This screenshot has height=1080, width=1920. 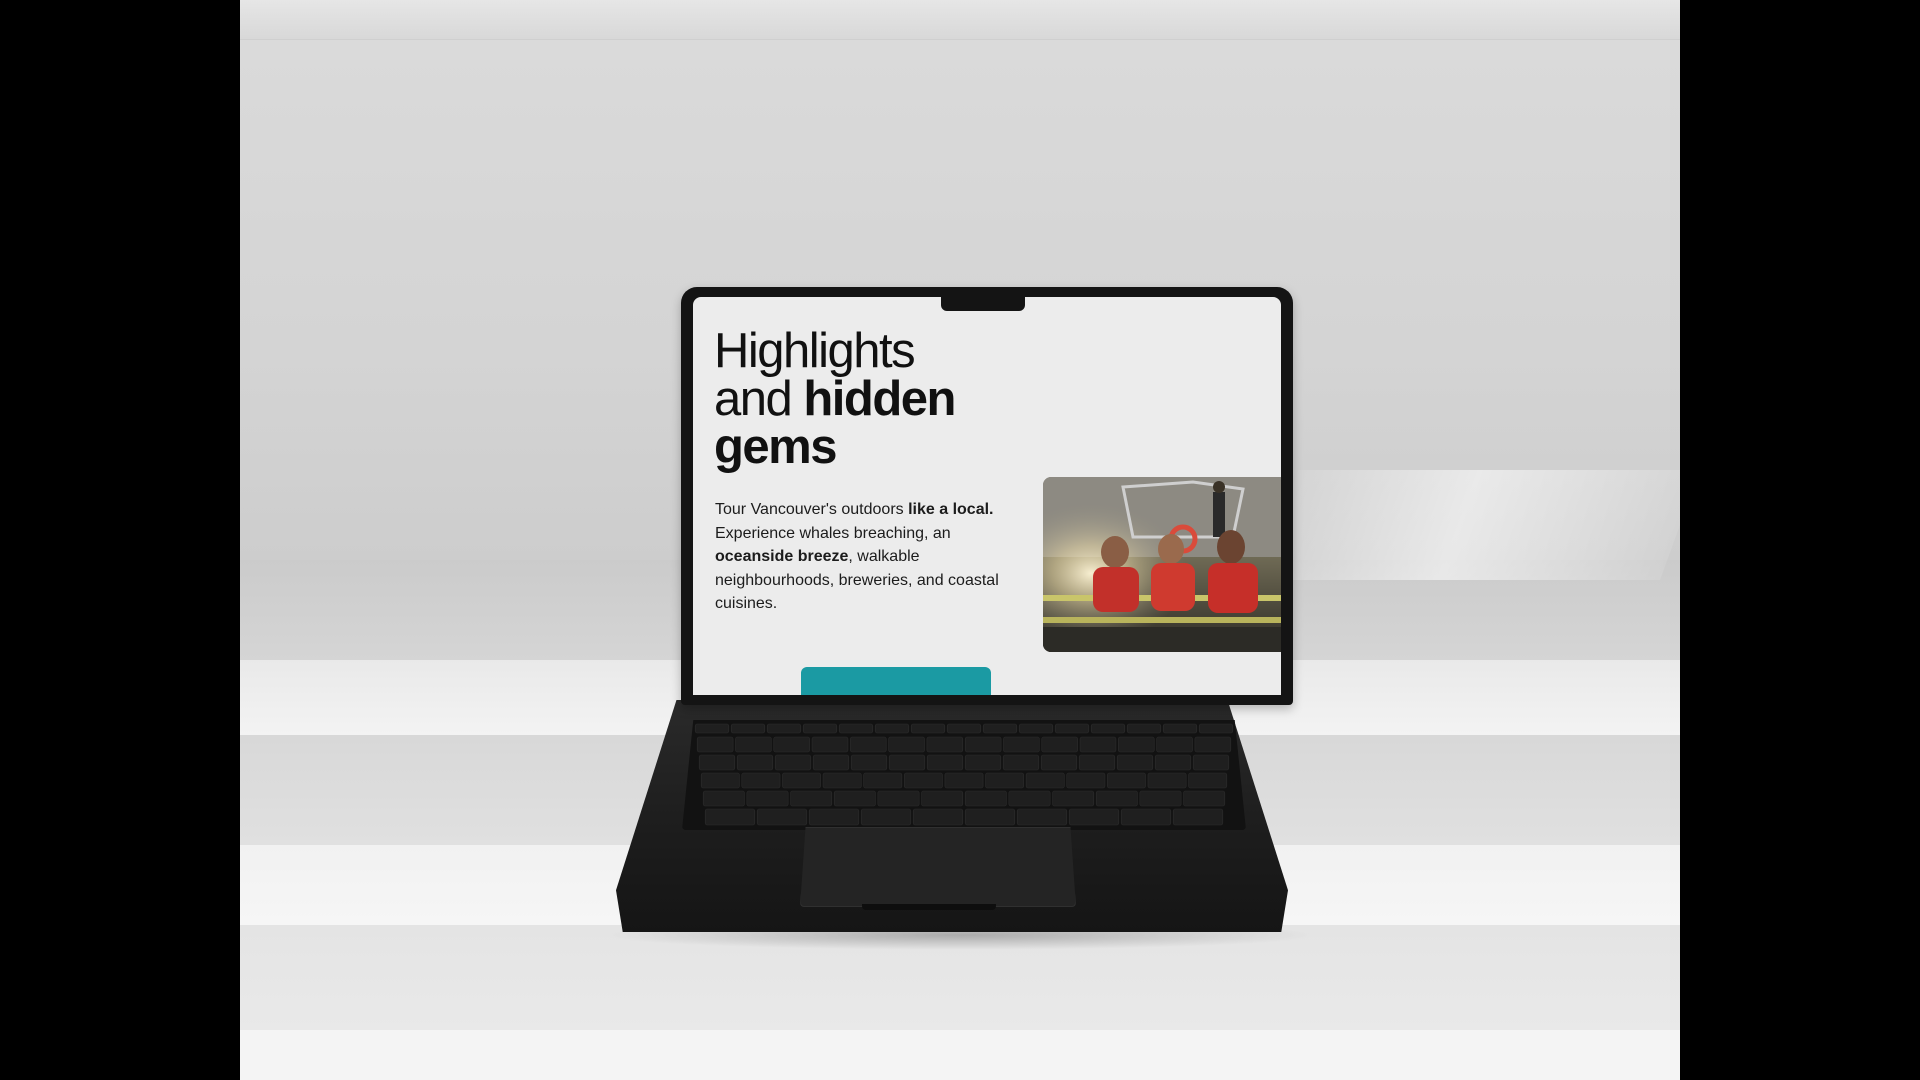 What do you see at coordinates (951, 509) in the screenshot?
I see `description-emphasis: like a local.` at bounding box center [951, 509].